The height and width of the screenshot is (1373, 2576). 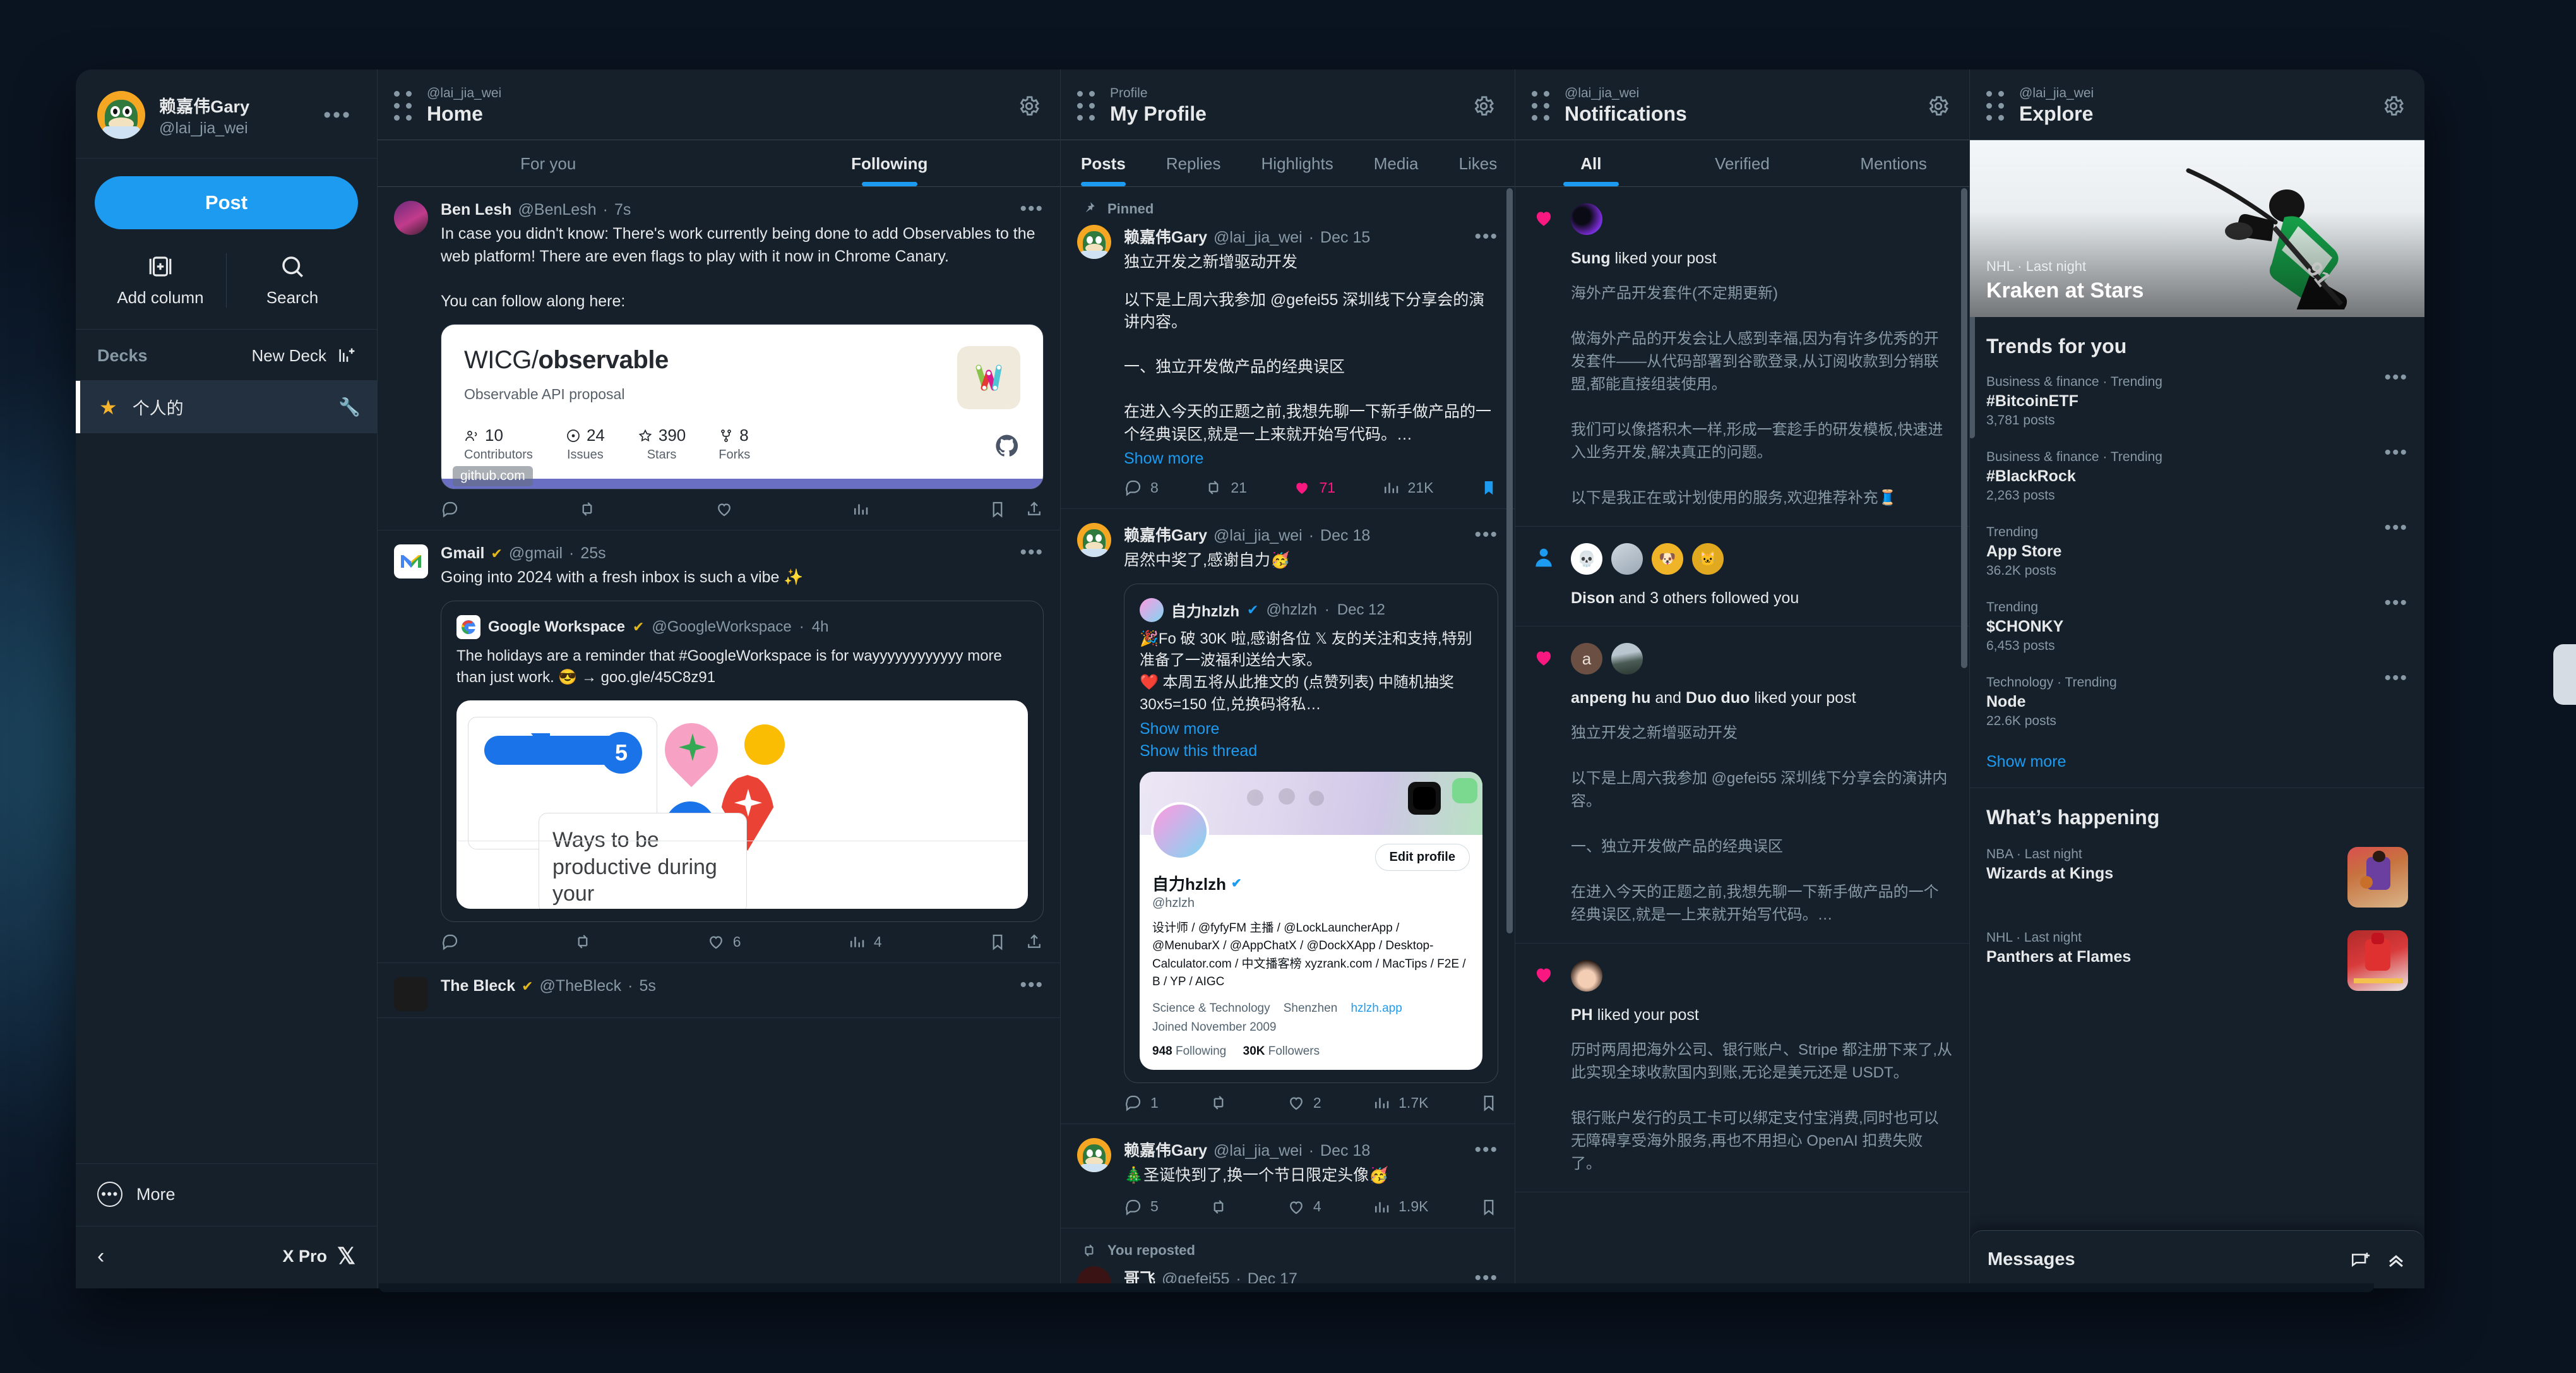 What do you see at coordinates (476, 210) in the screenshot?
I see `tweet-author-name: Ben Lesh` at bounding box center [476, 210].